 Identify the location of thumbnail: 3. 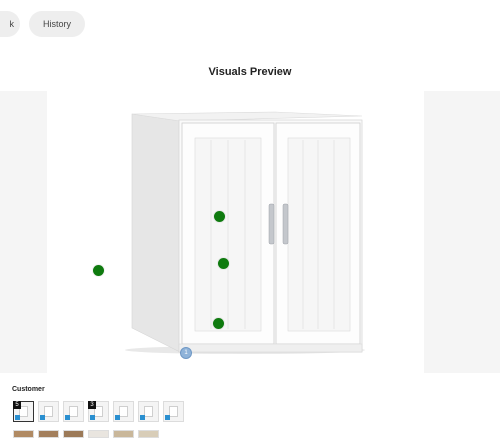
(98, 411).